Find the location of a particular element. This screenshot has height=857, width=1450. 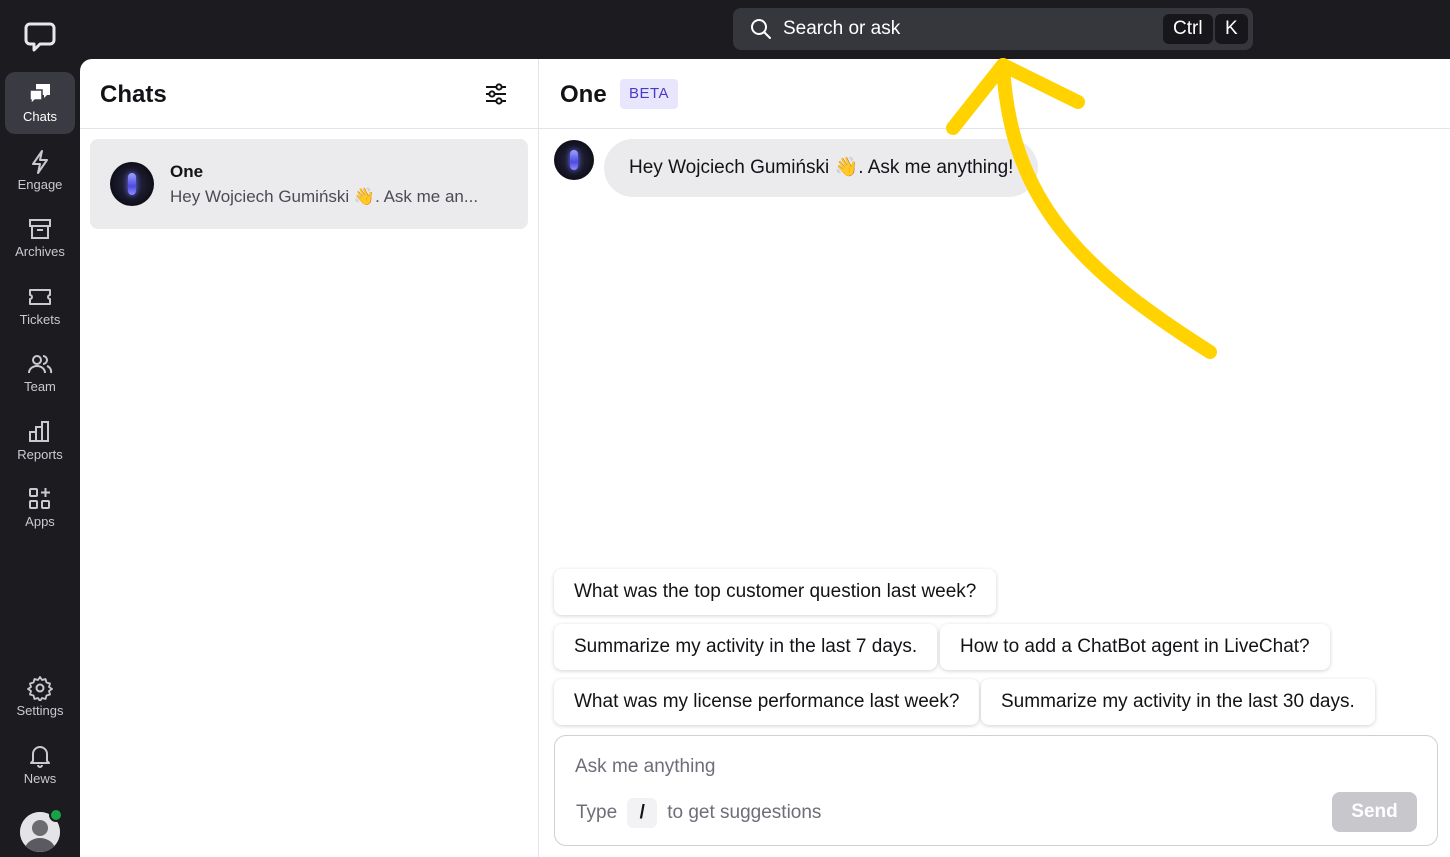

search-bar: Search or ask Ctrl K is located at coordinates (993, 29).